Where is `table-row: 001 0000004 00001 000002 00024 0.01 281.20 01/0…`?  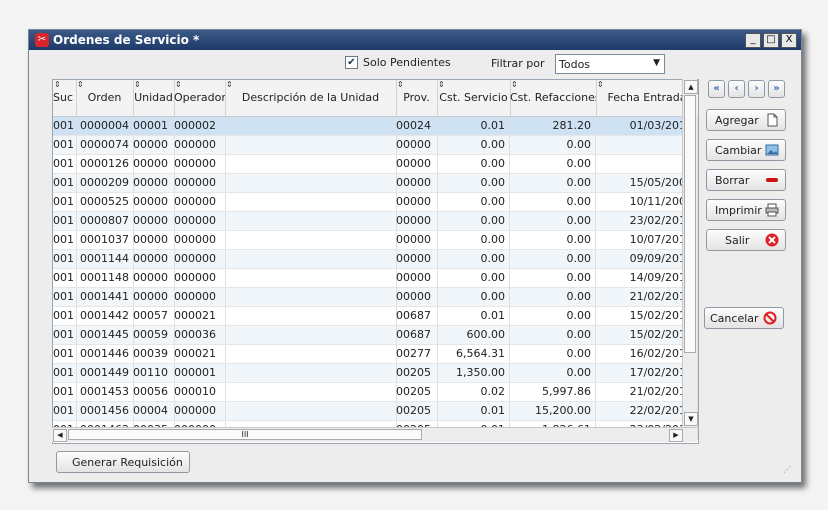 table-row: 001 0000004 00001 000002 00024 0.01 281.20 01/0… is located at coordinates (375, 126).